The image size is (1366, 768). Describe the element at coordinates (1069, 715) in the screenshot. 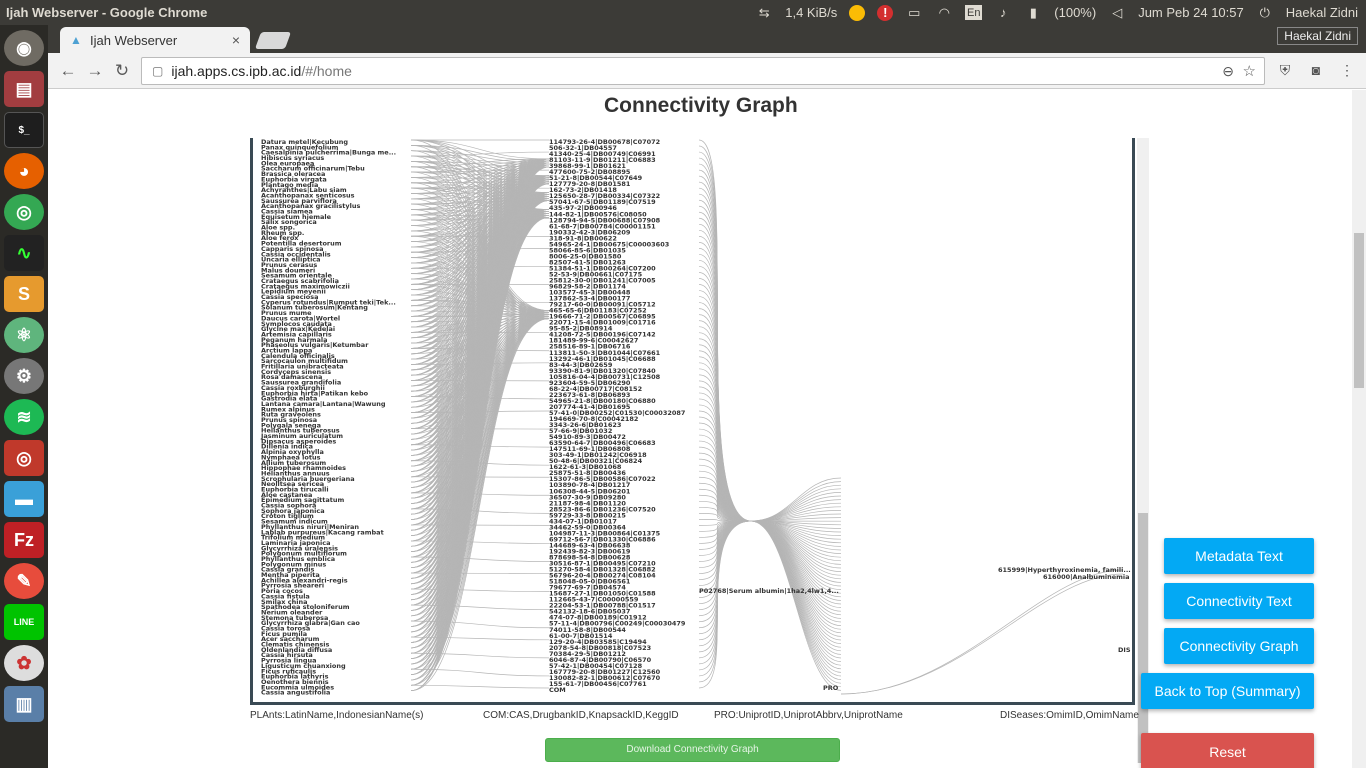

I see `axis-label-diseases: DISeases:OmimID,OmimName` at that location.